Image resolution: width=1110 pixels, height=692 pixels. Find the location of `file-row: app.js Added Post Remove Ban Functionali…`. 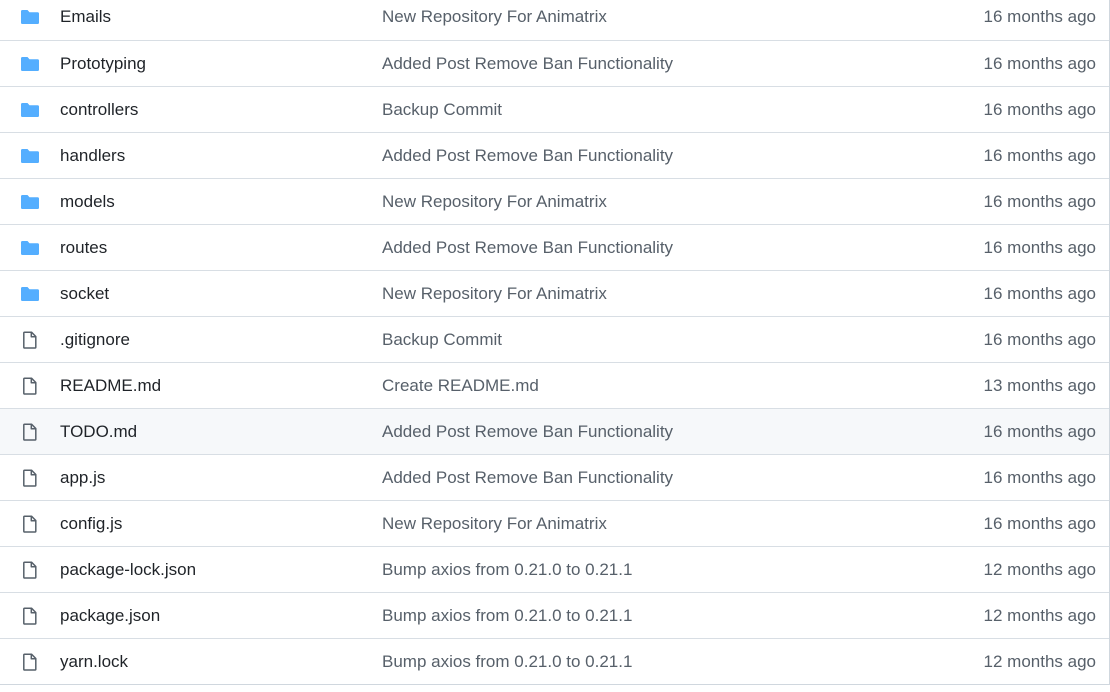

file-row: app.js Added Post Remove Ban Functionali… is located at coordinates (554, 477).